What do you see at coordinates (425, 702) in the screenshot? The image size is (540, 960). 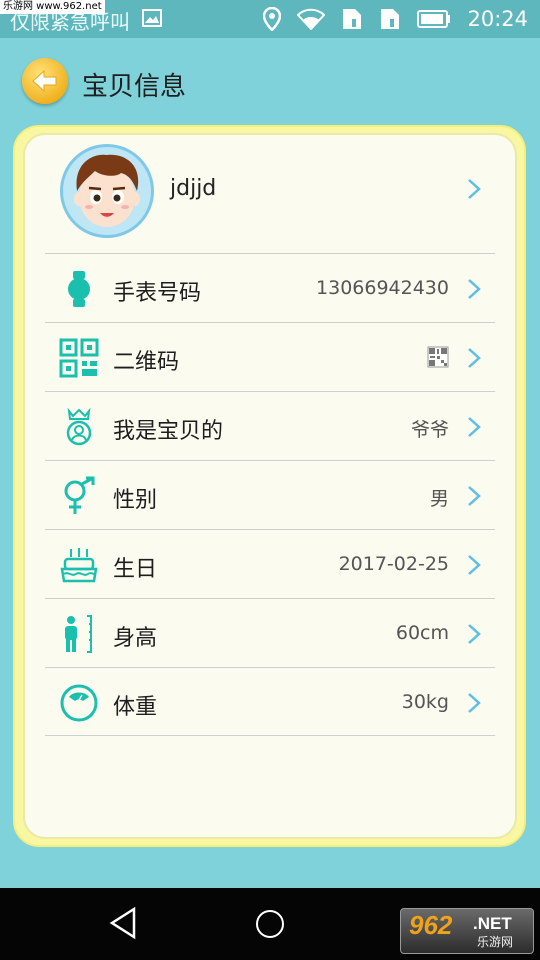 I see `row-value: 30kg` at bounding box center [425, 702].